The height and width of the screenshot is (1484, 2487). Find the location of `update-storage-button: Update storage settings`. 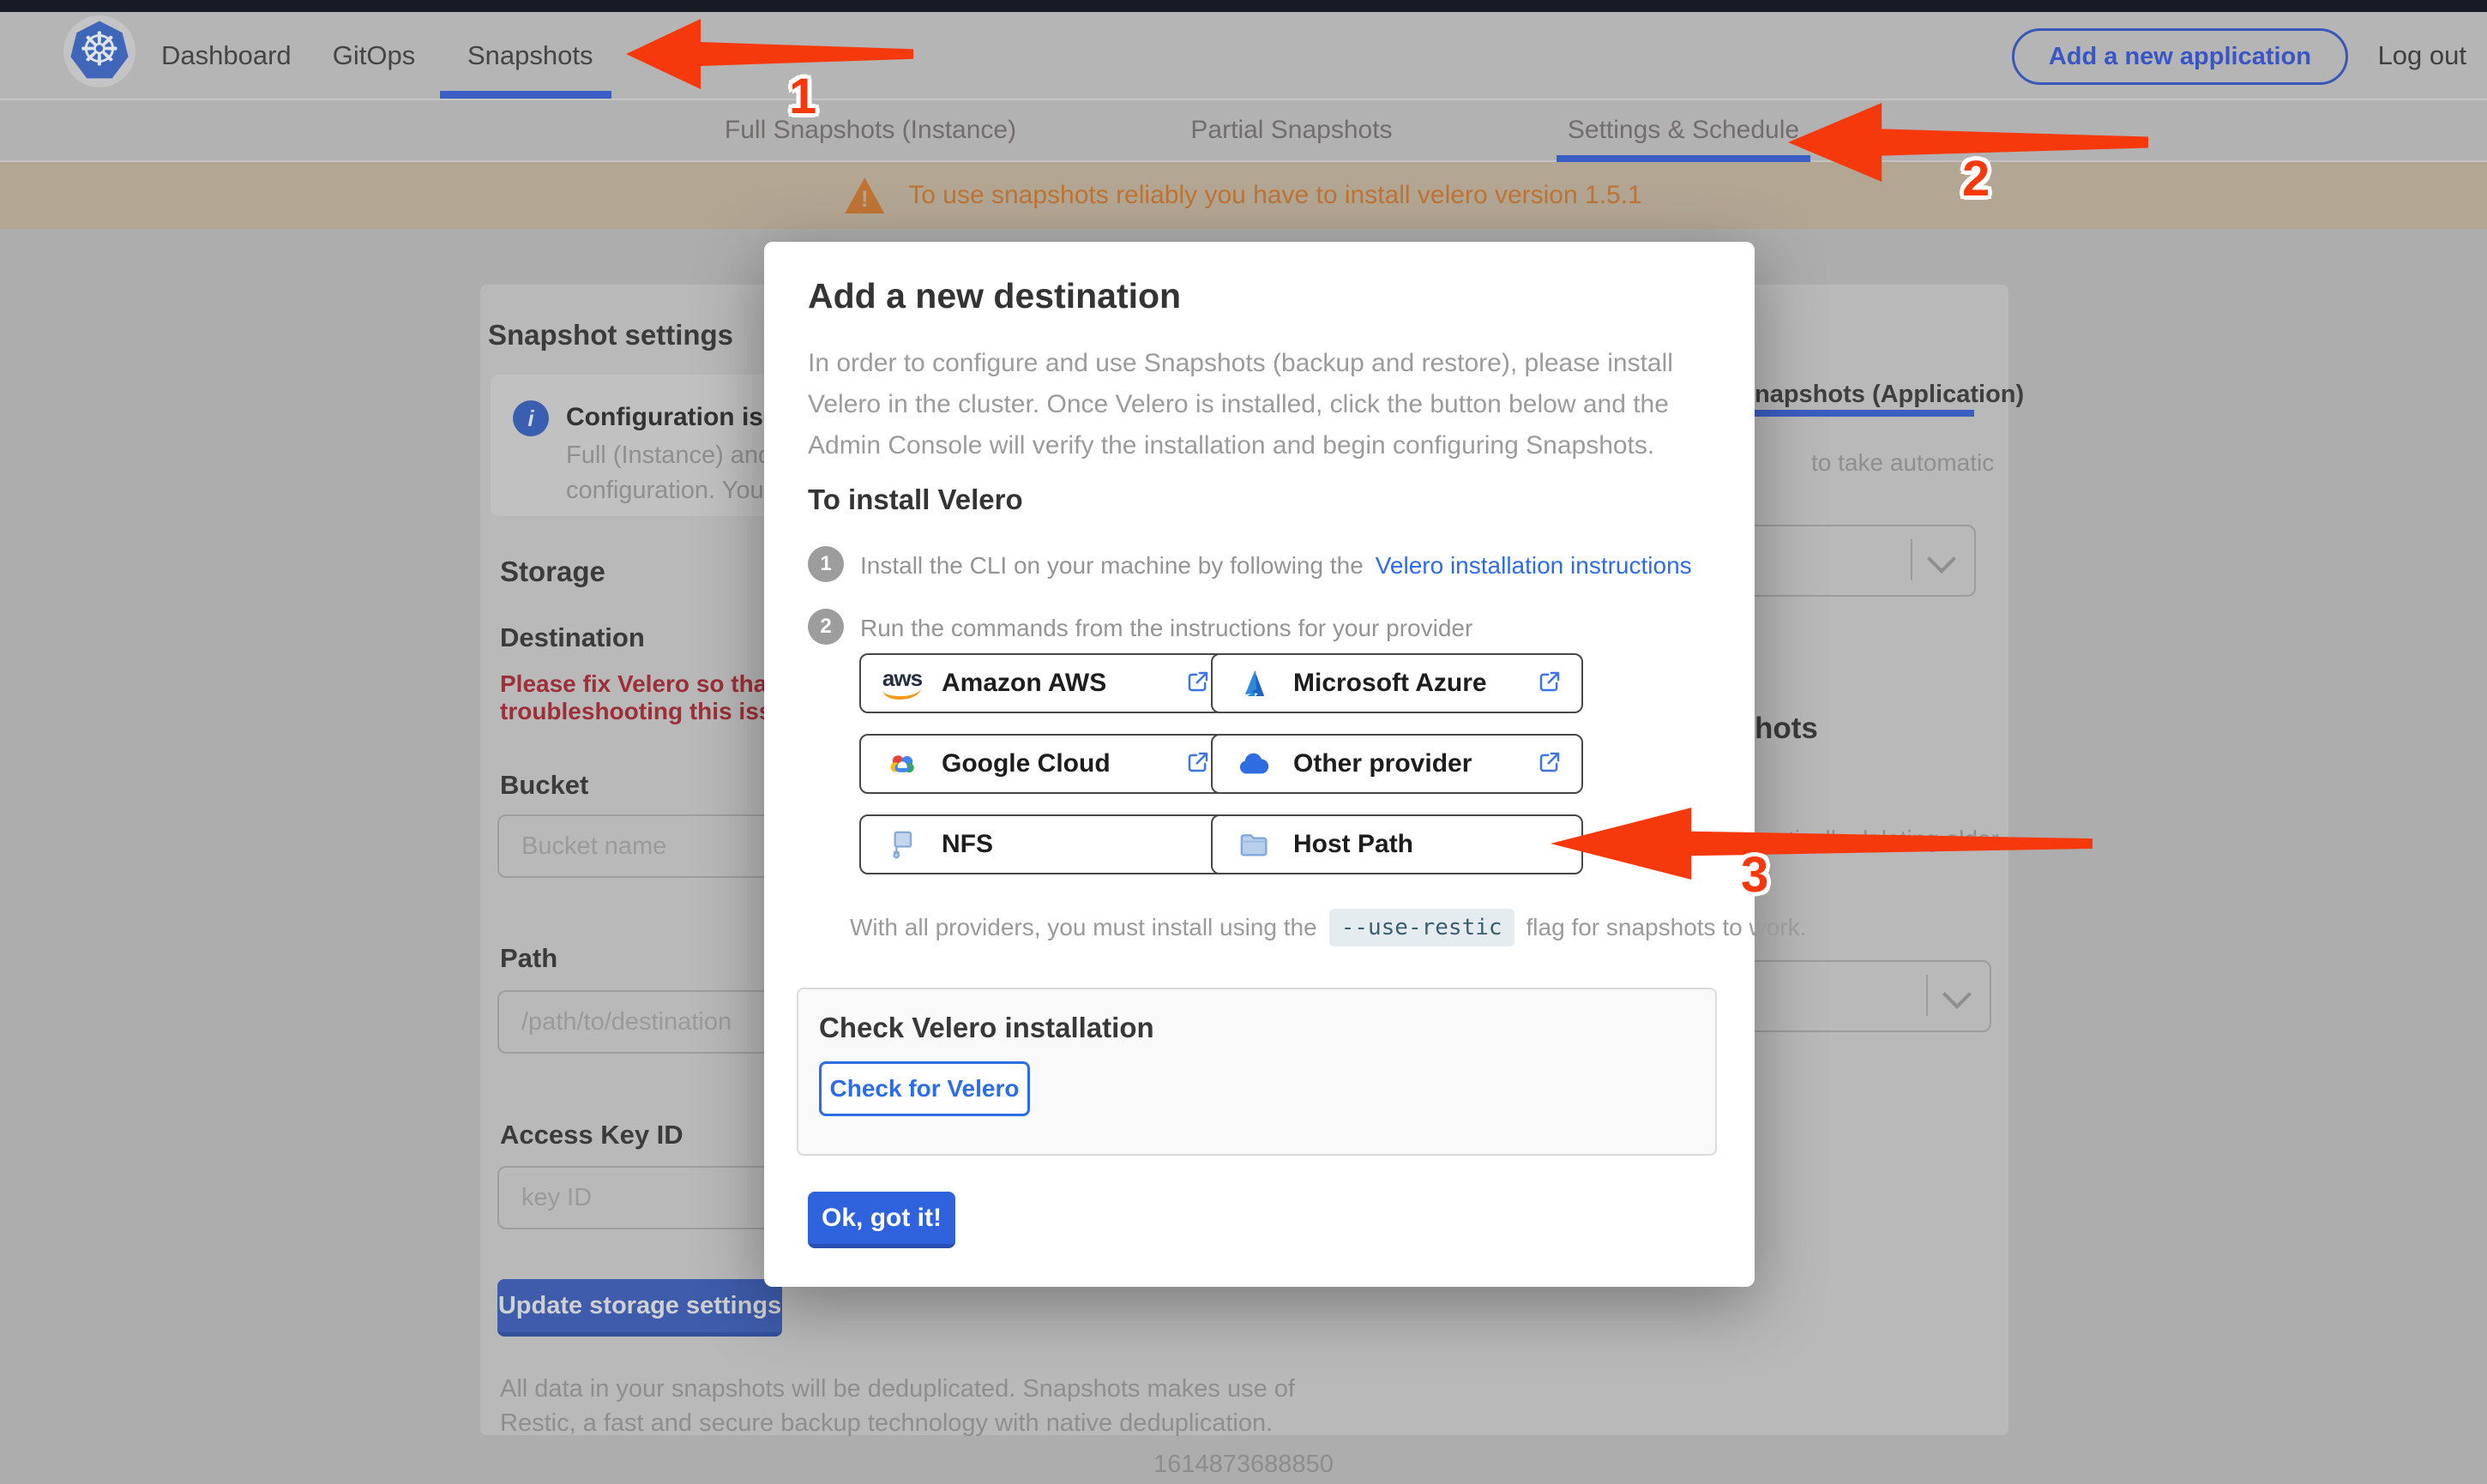

update-storage-button: Update storage settings is located at coordinates (639, 1308).